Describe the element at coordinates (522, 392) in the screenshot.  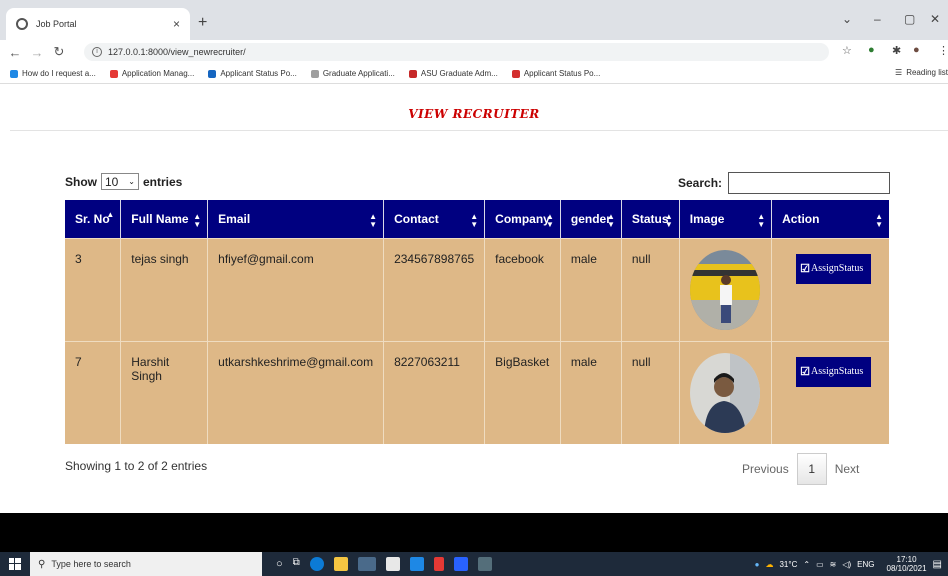
I see `cell-company: BigBasket` at that location.